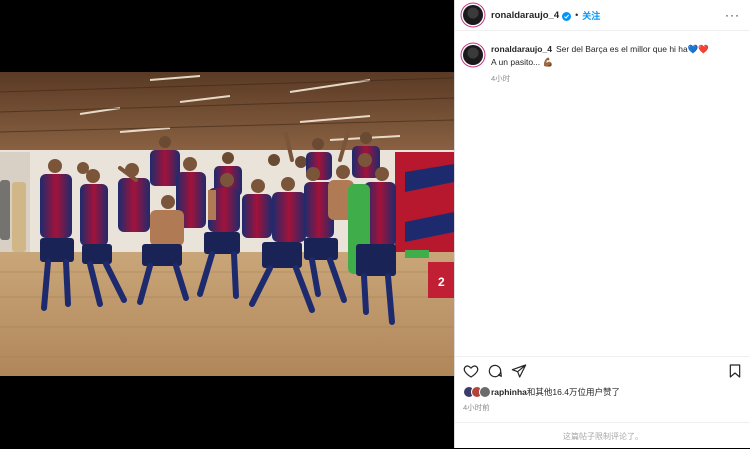  Describe the element at coordinates (567, 16) in the screenshot. I see `verified-badge-icon` at that location.